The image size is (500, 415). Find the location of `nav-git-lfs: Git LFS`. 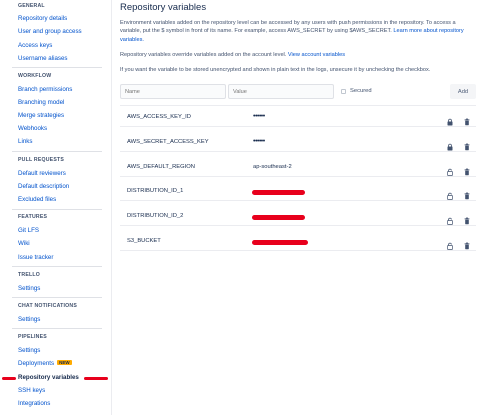

nav-git-lfs: Git LFS is located at coordinates (28, 230).